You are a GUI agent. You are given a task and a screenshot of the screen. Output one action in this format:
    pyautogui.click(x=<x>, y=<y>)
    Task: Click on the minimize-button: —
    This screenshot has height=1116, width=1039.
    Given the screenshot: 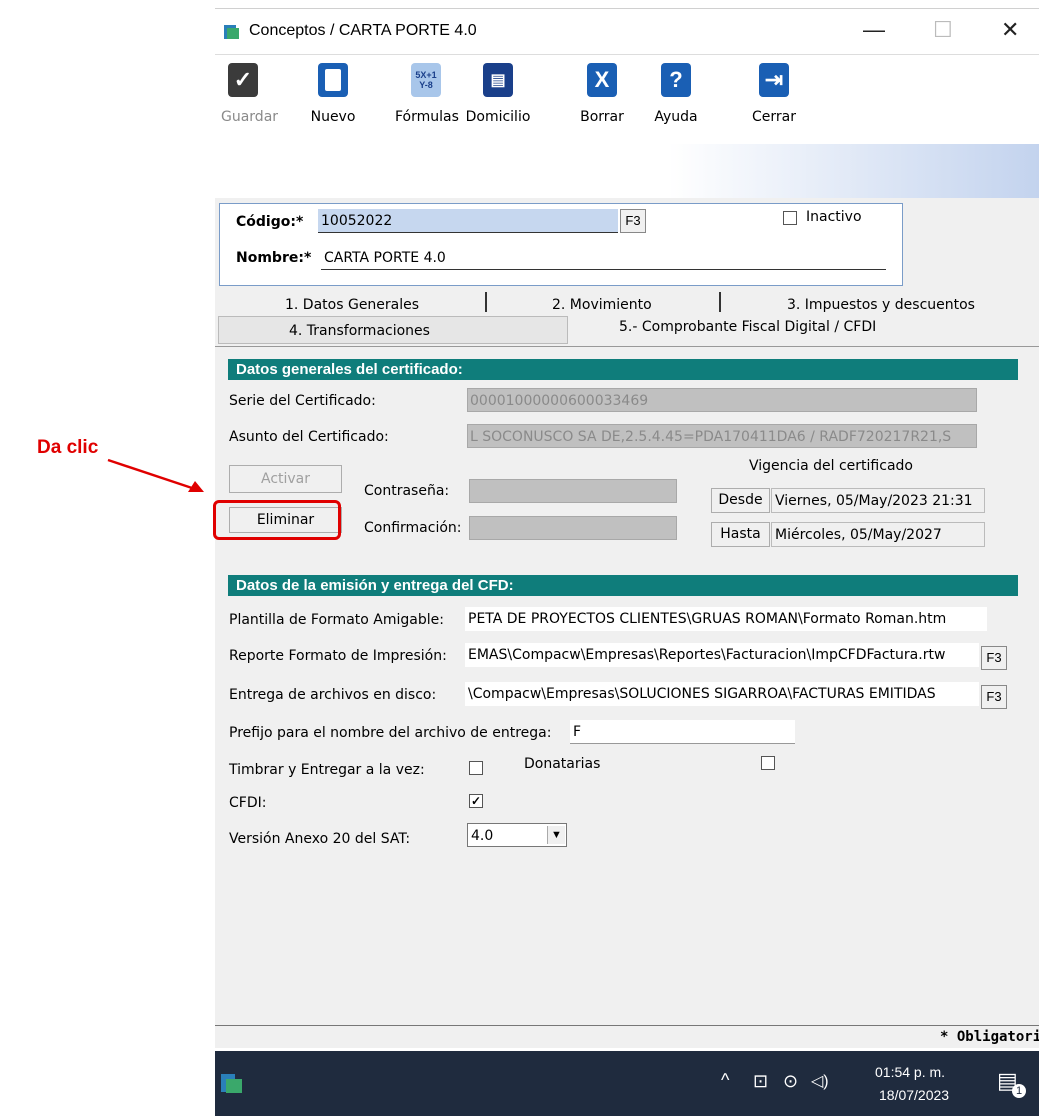 What is the action you would take?
    pyautogui.click(x=874, y=30)
    